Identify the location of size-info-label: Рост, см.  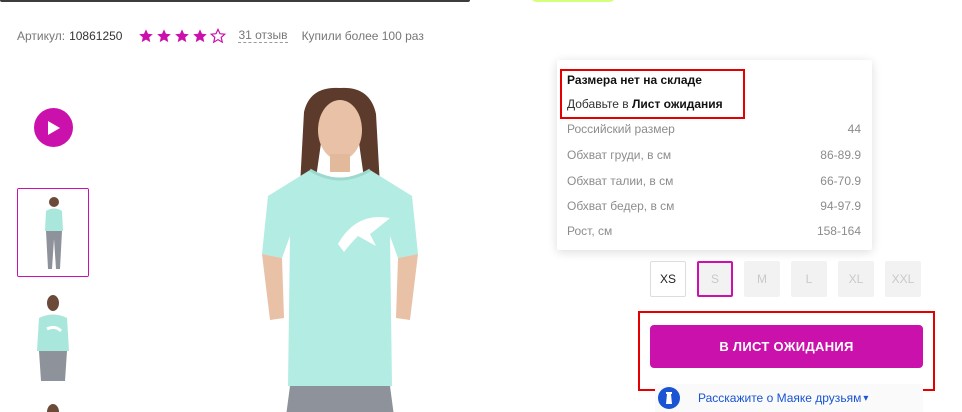
(590, 231).